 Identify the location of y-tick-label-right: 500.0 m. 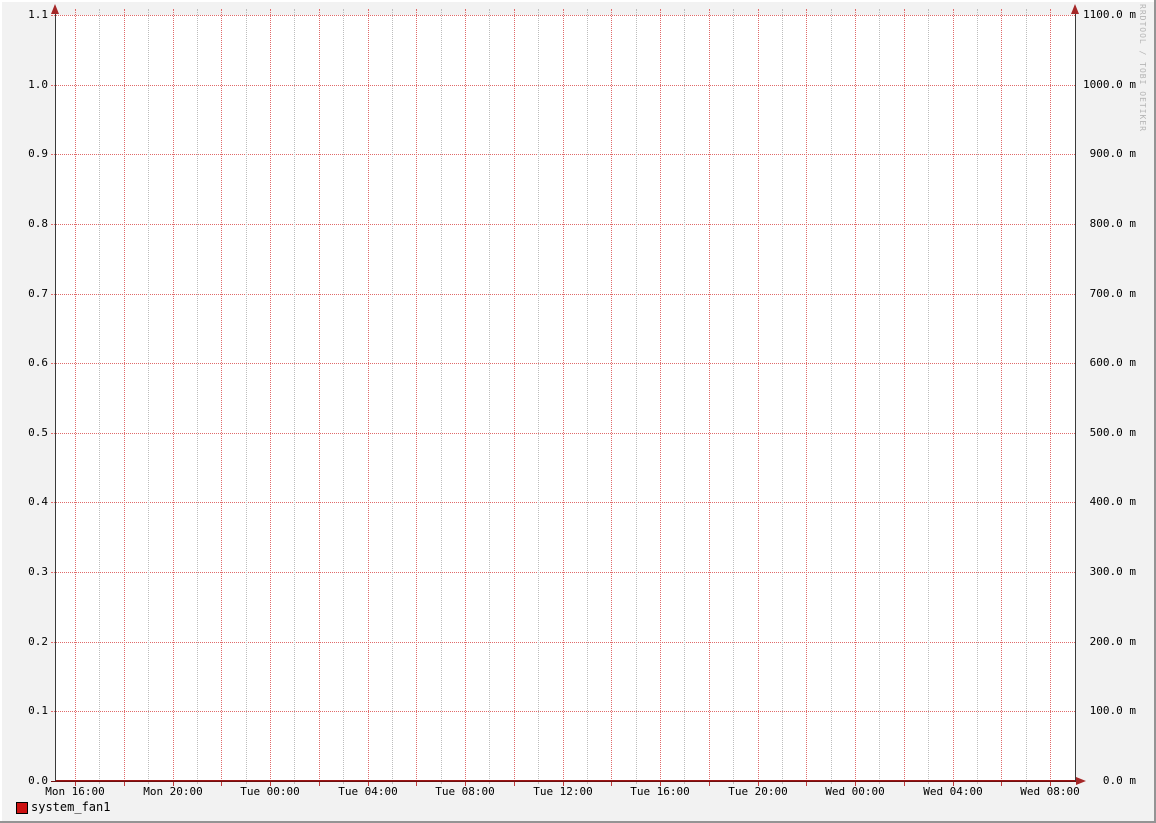
(1109, 432).